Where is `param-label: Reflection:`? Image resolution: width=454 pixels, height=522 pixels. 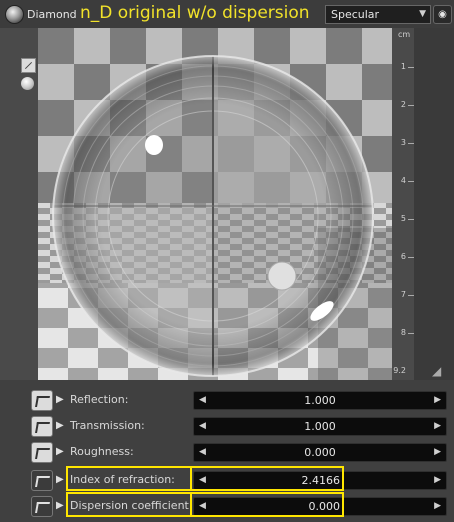 param-label: Reflection: is located at coordinates (99, 399).